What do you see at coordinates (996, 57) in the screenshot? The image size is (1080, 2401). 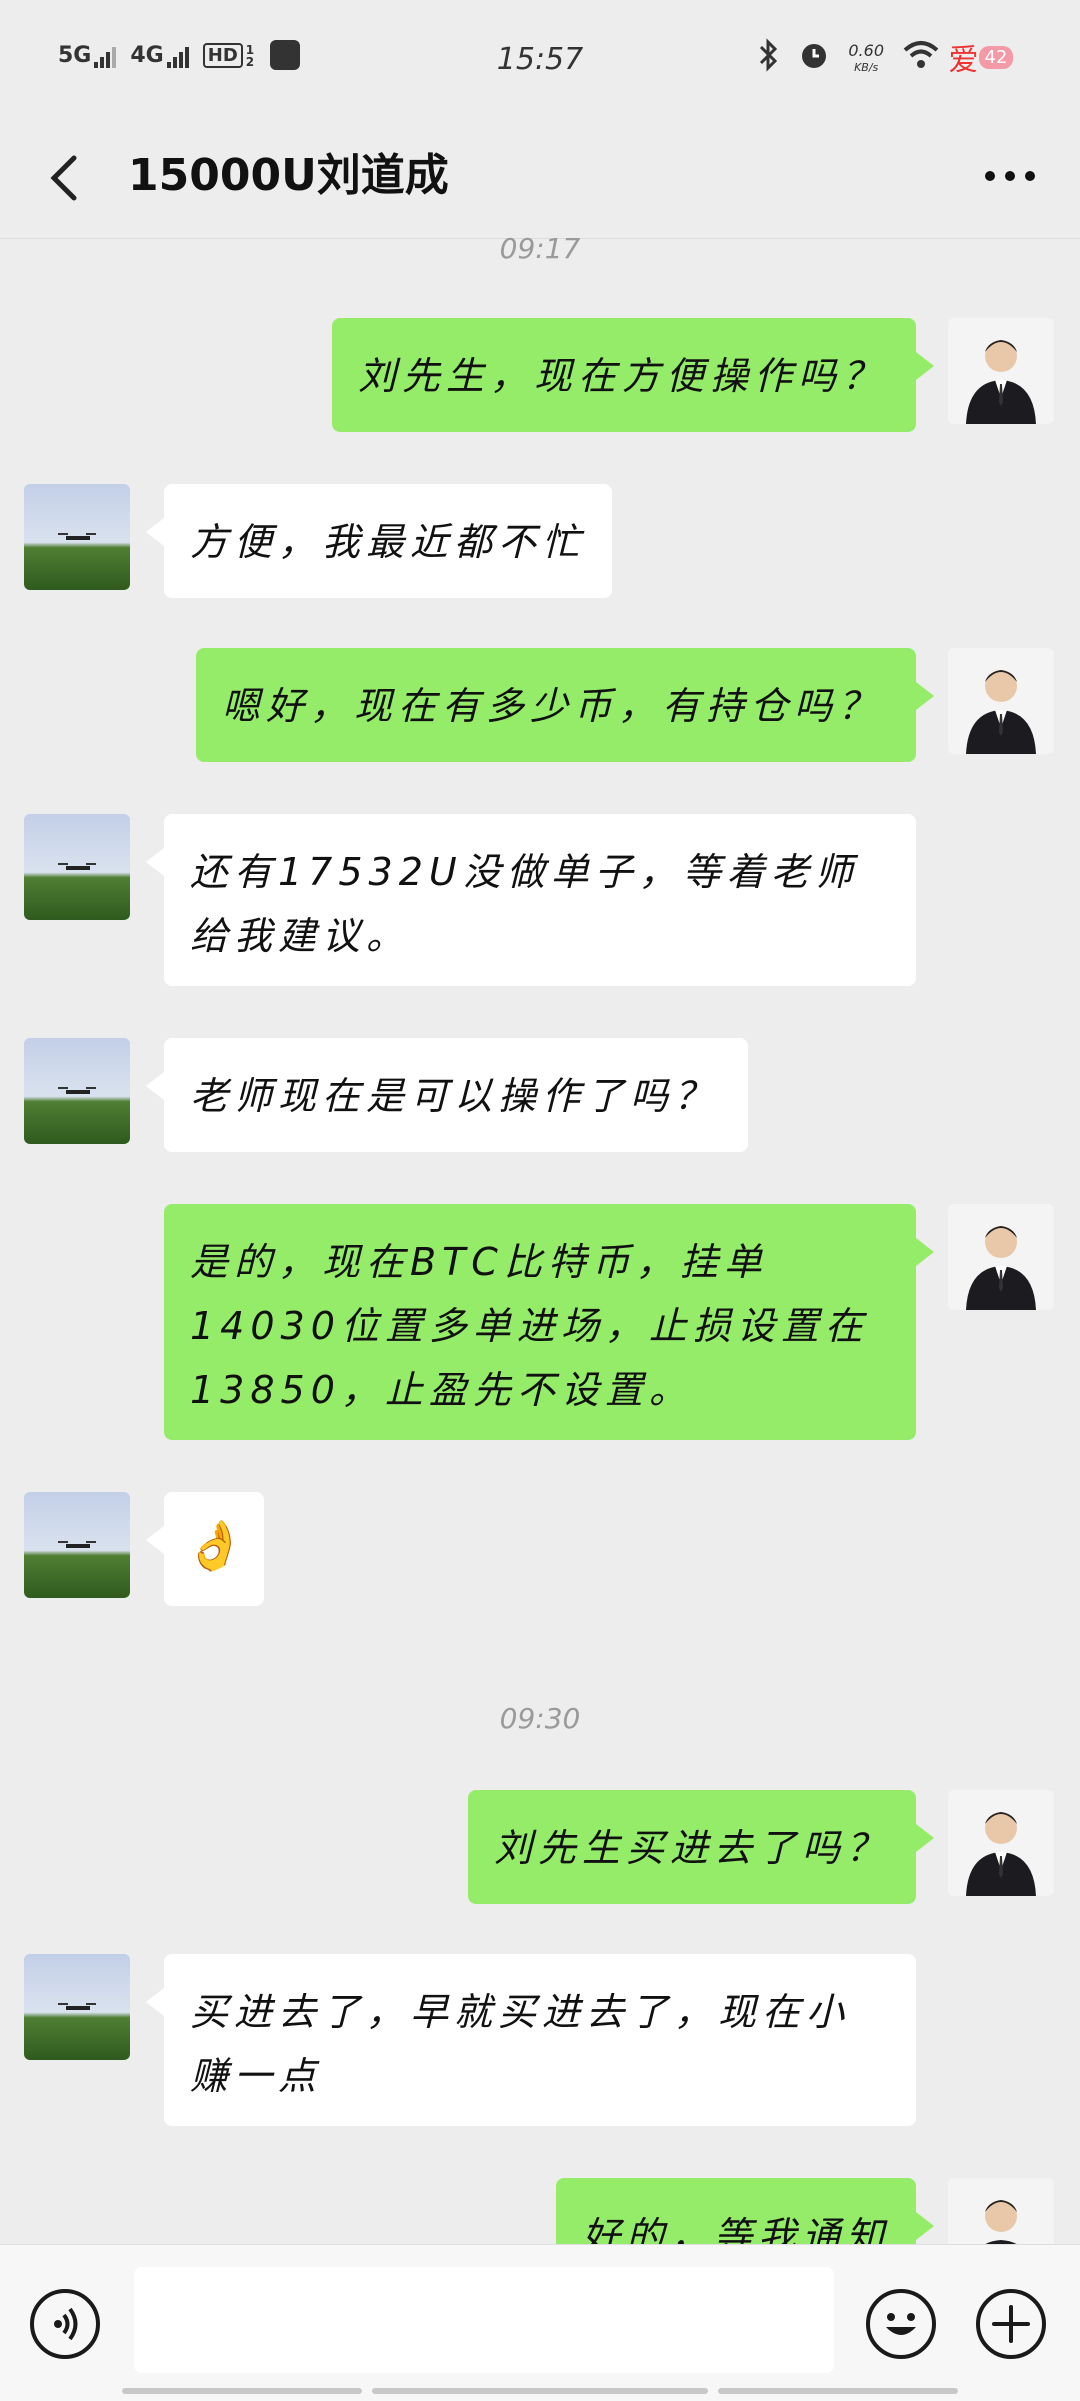 I see `battery-level: 42` at bounding box center [996, 57].